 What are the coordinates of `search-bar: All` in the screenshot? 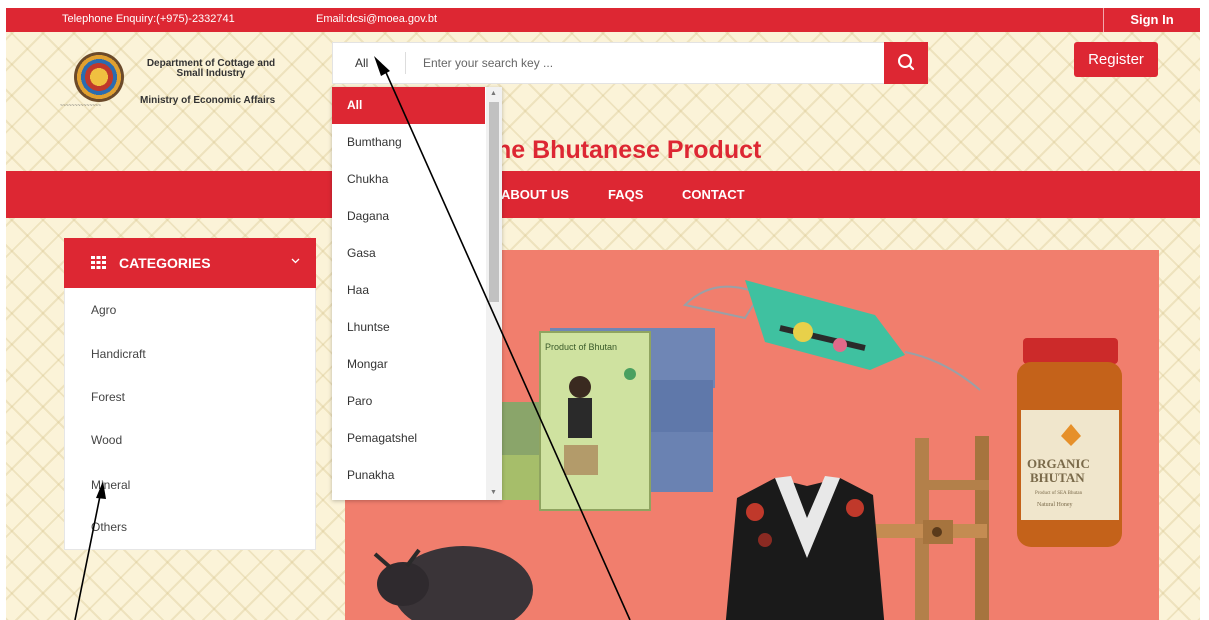 It's located at (630, 63).